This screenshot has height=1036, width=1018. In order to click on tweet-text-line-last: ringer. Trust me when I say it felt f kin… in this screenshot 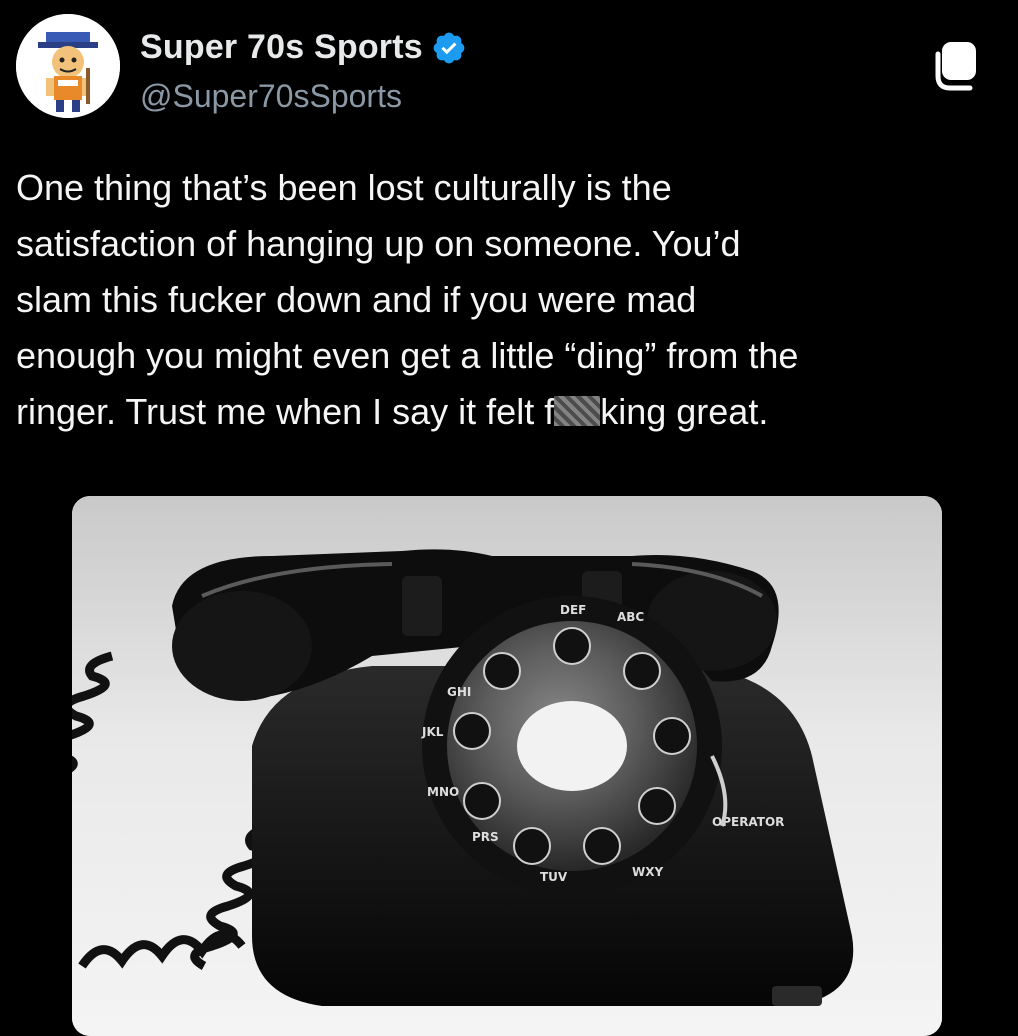, I will do `click(511, 412)`.